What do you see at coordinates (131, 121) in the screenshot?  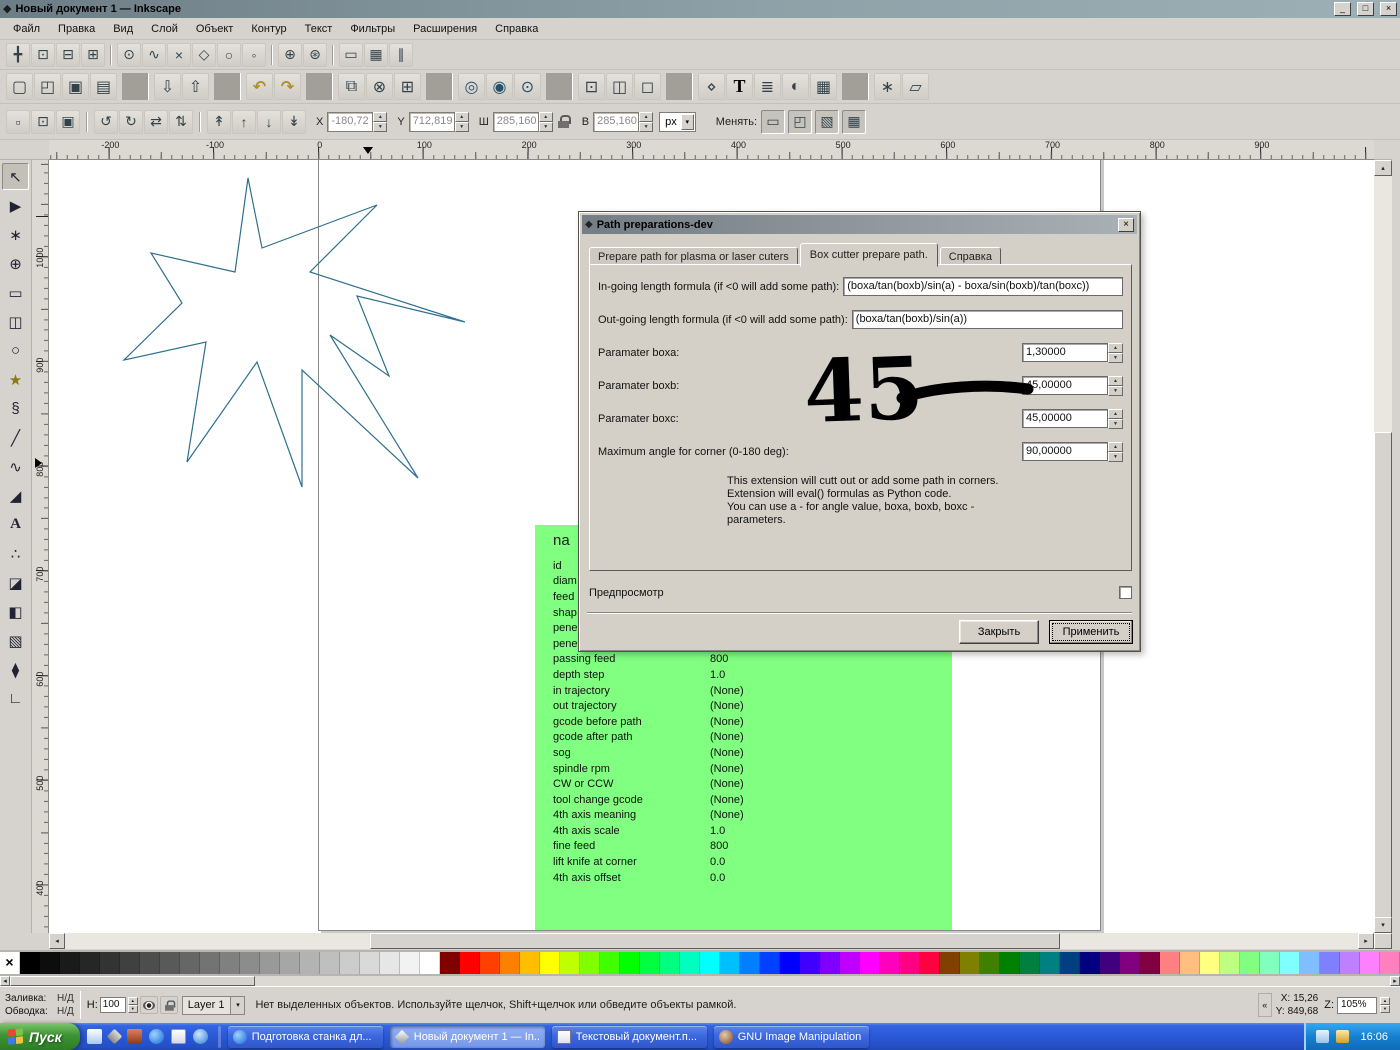 I see `rotate-cw-icon: ↻` at bounding box center [131, 121].